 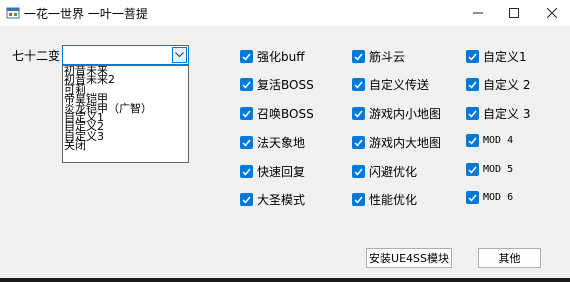 I want to click on checkbox-label: 召唤BOSS, so click(x=285, y=114).